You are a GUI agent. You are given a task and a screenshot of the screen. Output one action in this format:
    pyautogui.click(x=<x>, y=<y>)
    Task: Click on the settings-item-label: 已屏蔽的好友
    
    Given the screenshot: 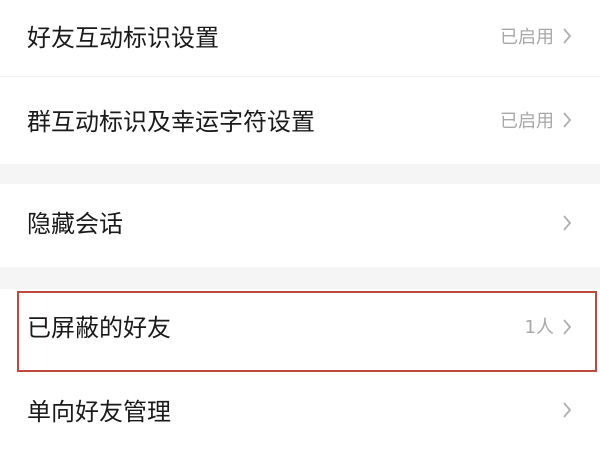 What is the action you would take?
    pyautogui.click(x=99, y=328)
    